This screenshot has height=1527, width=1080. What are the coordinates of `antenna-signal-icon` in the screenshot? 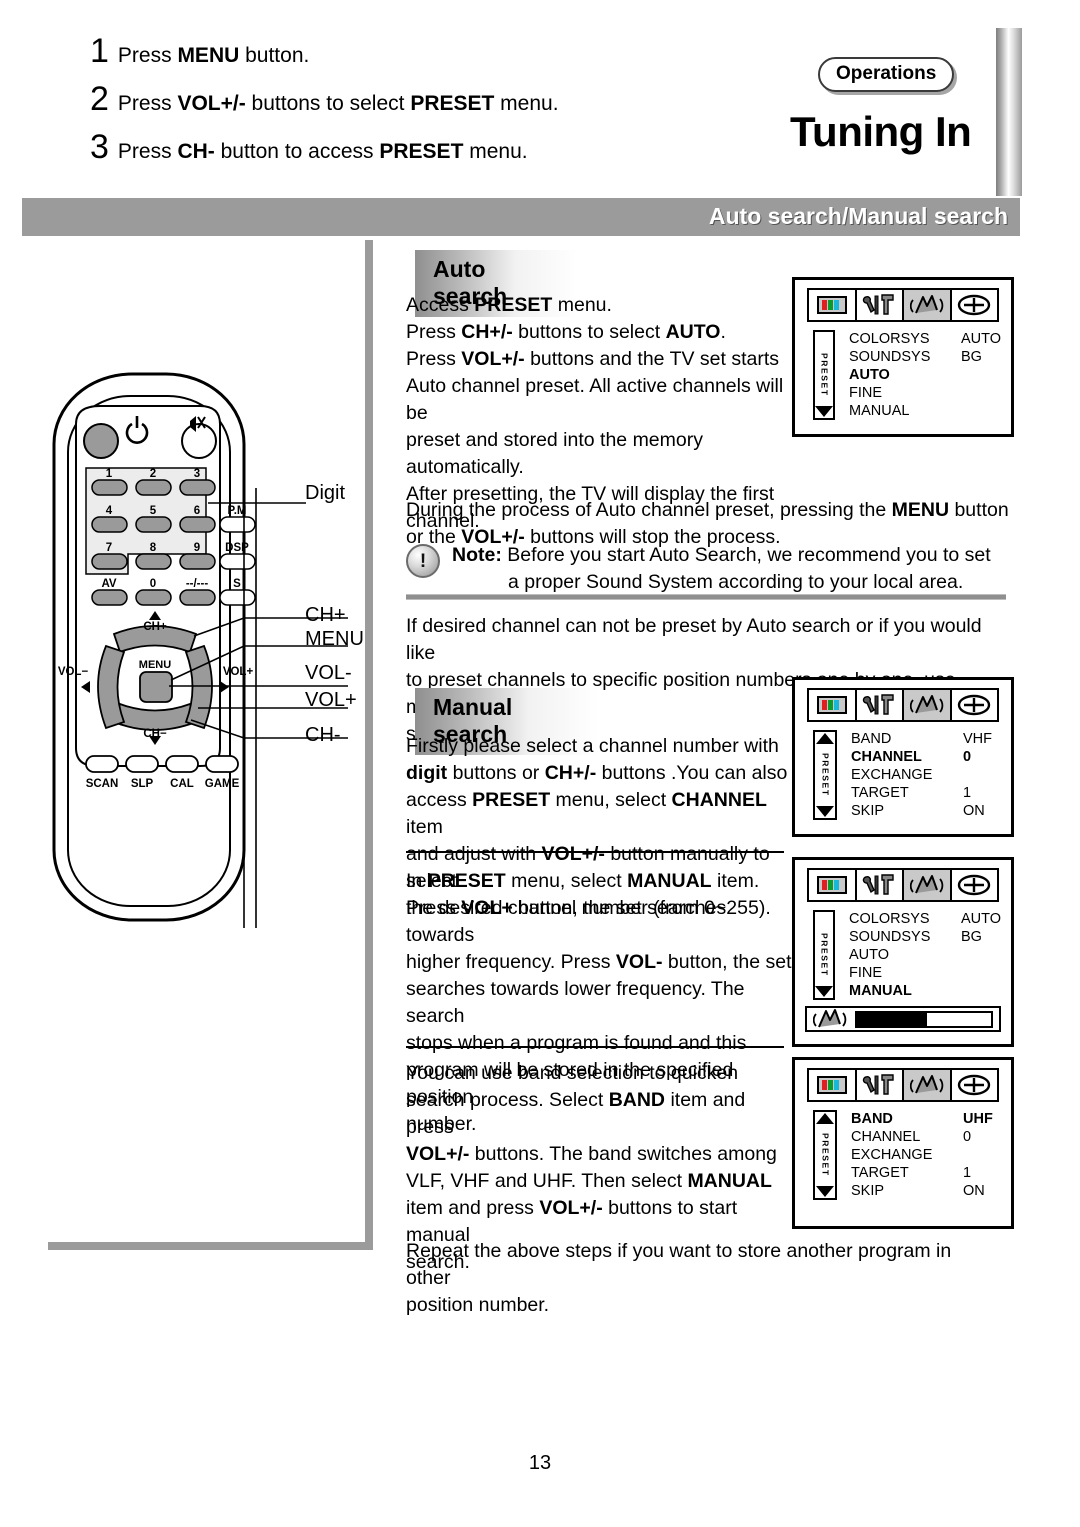 It's located at (926, 884).